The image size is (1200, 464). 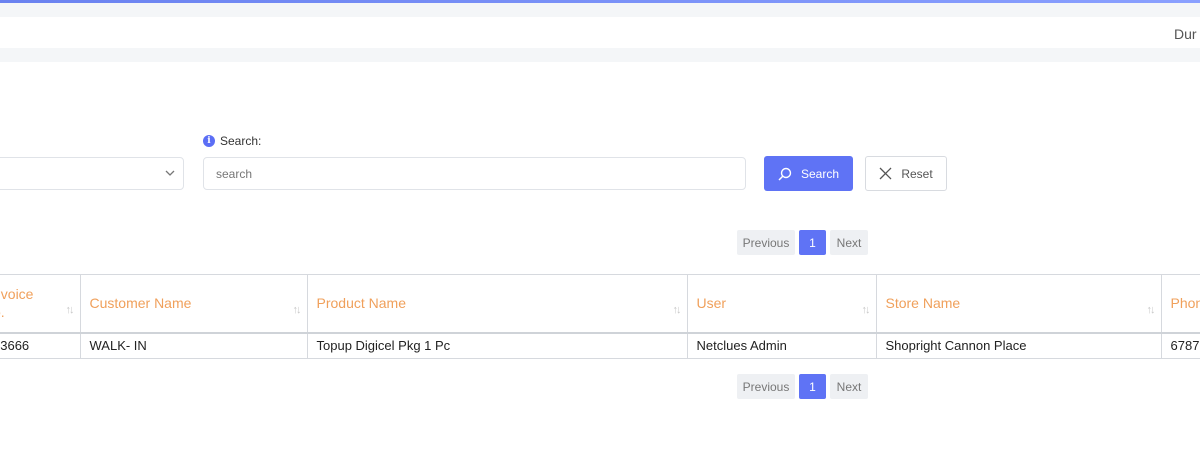 What do you see at coordinates (1180, 345) in the screenshot?
I see `table-cell-phone: 6787` at bounding box center [1180, 345].